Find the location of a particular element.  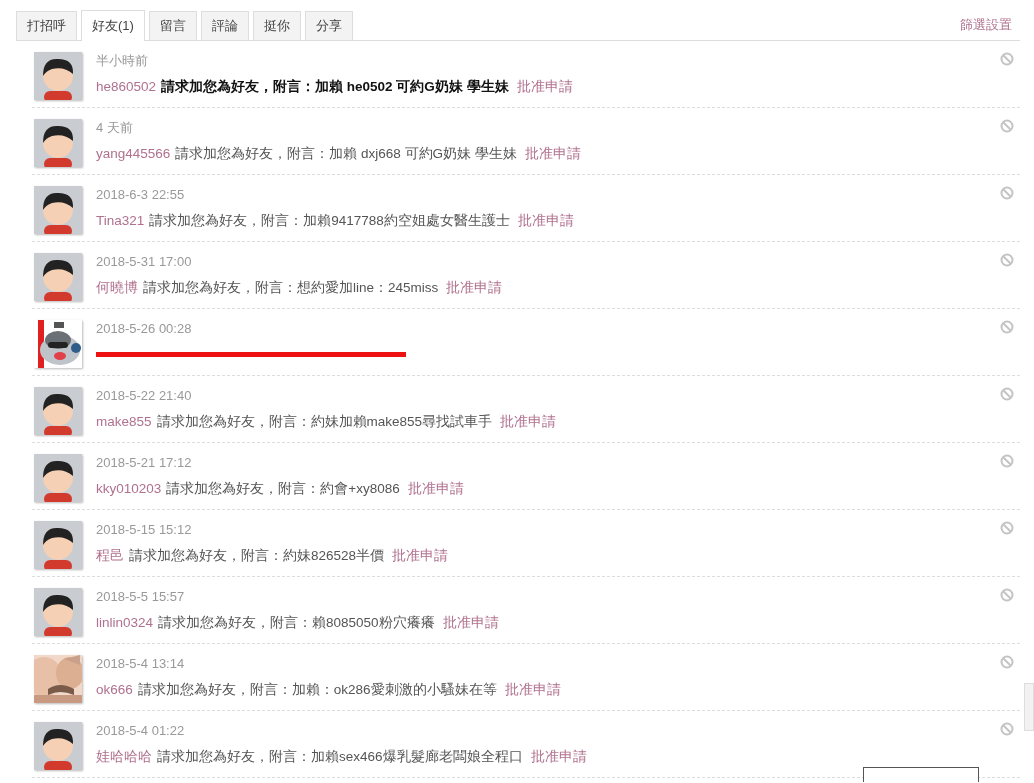

tab: 留言 is located at coordinates (172, 25).